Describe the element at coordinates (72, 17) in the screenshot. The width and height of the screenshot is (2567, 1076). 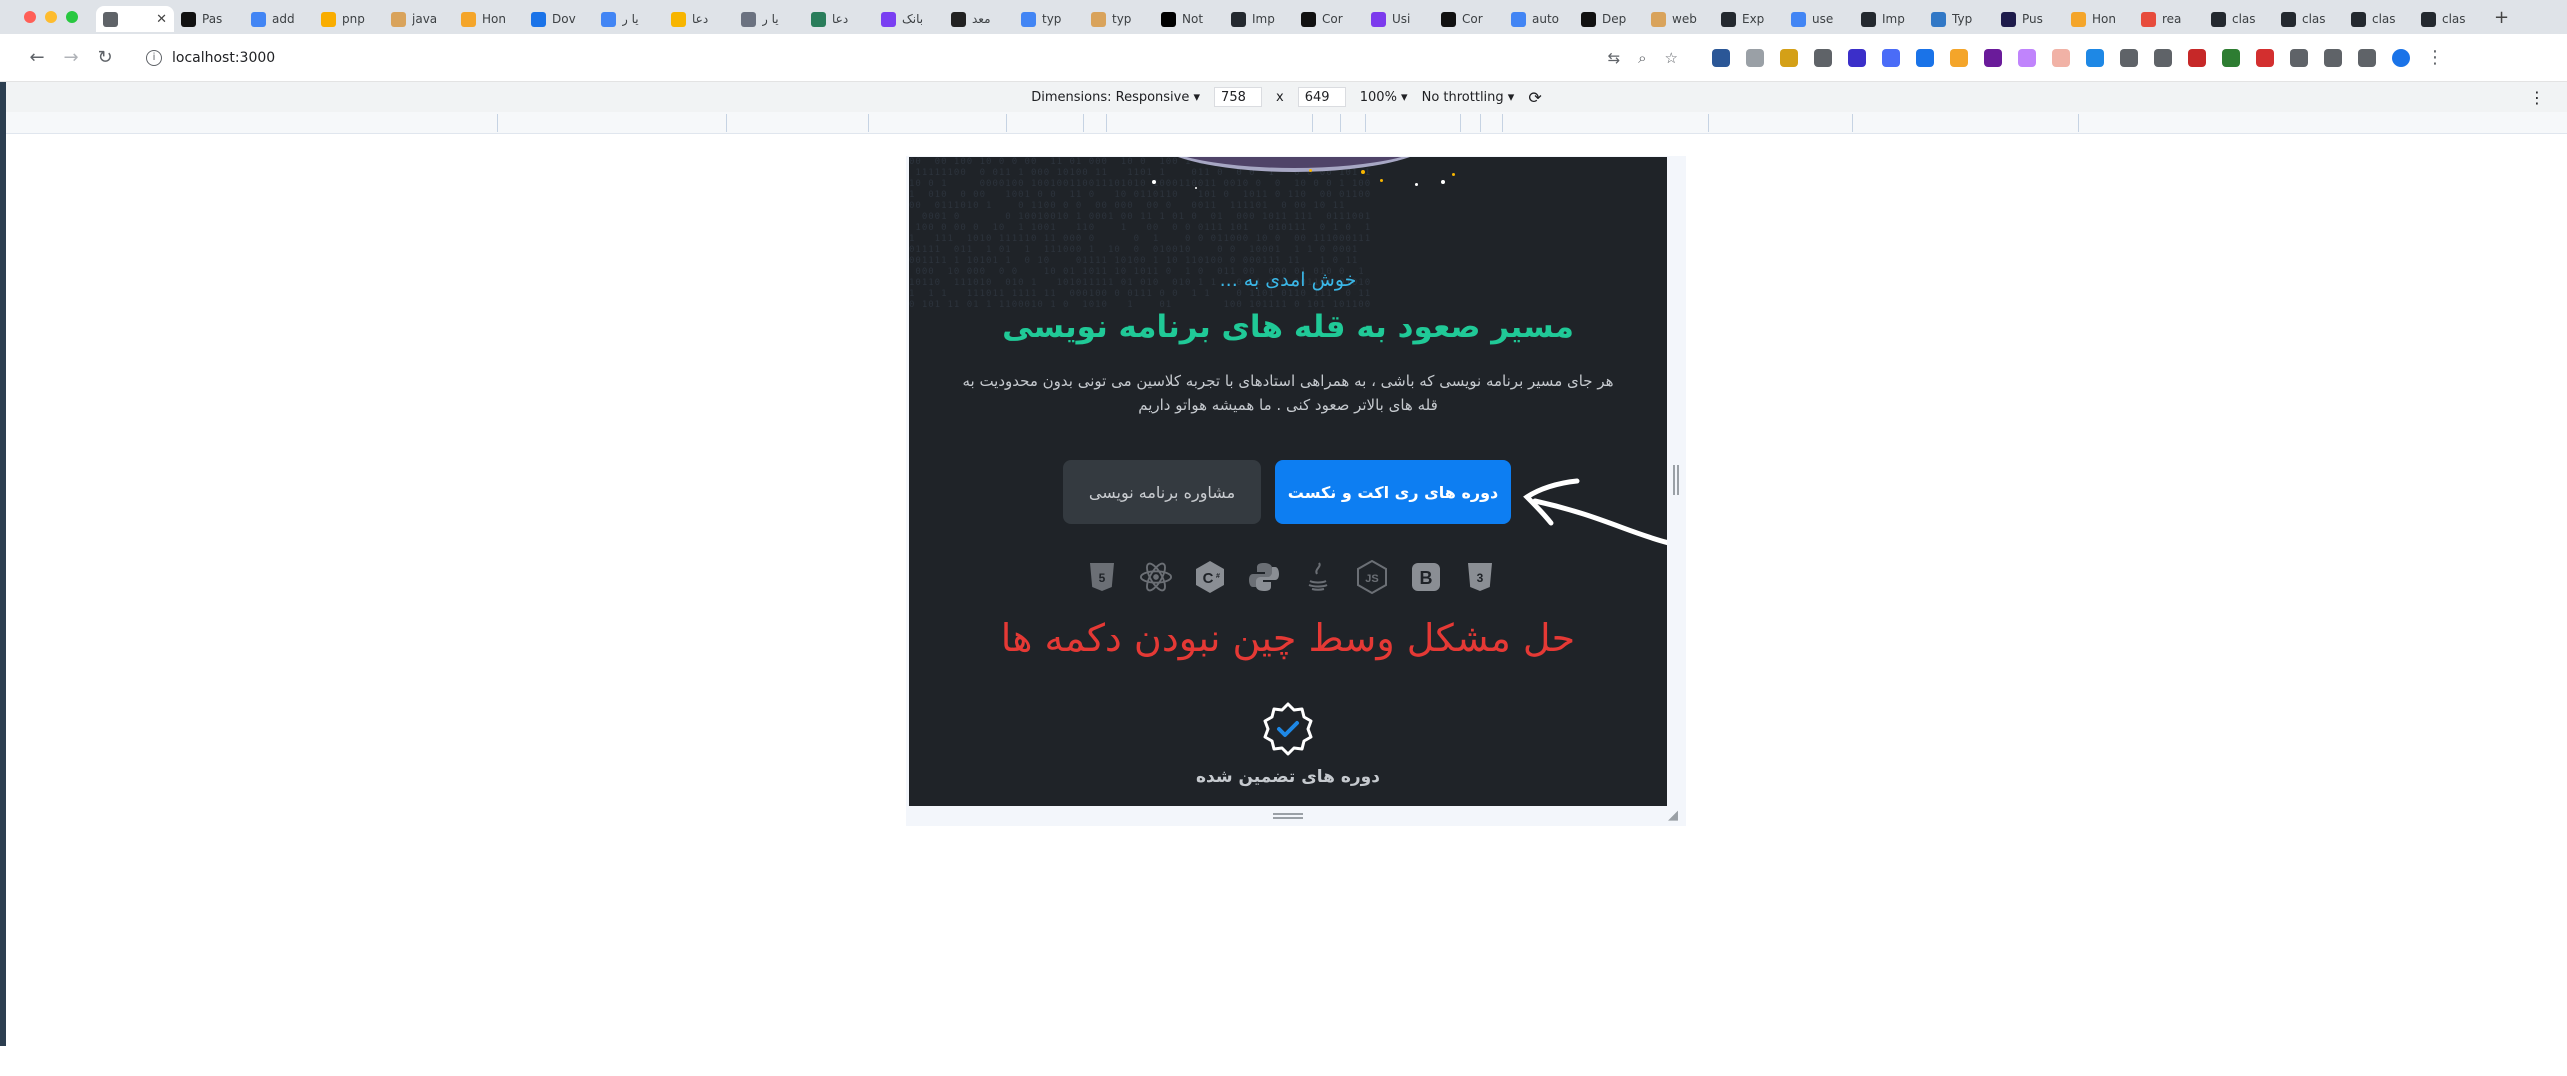
I see `maximize-window-button` at that location.